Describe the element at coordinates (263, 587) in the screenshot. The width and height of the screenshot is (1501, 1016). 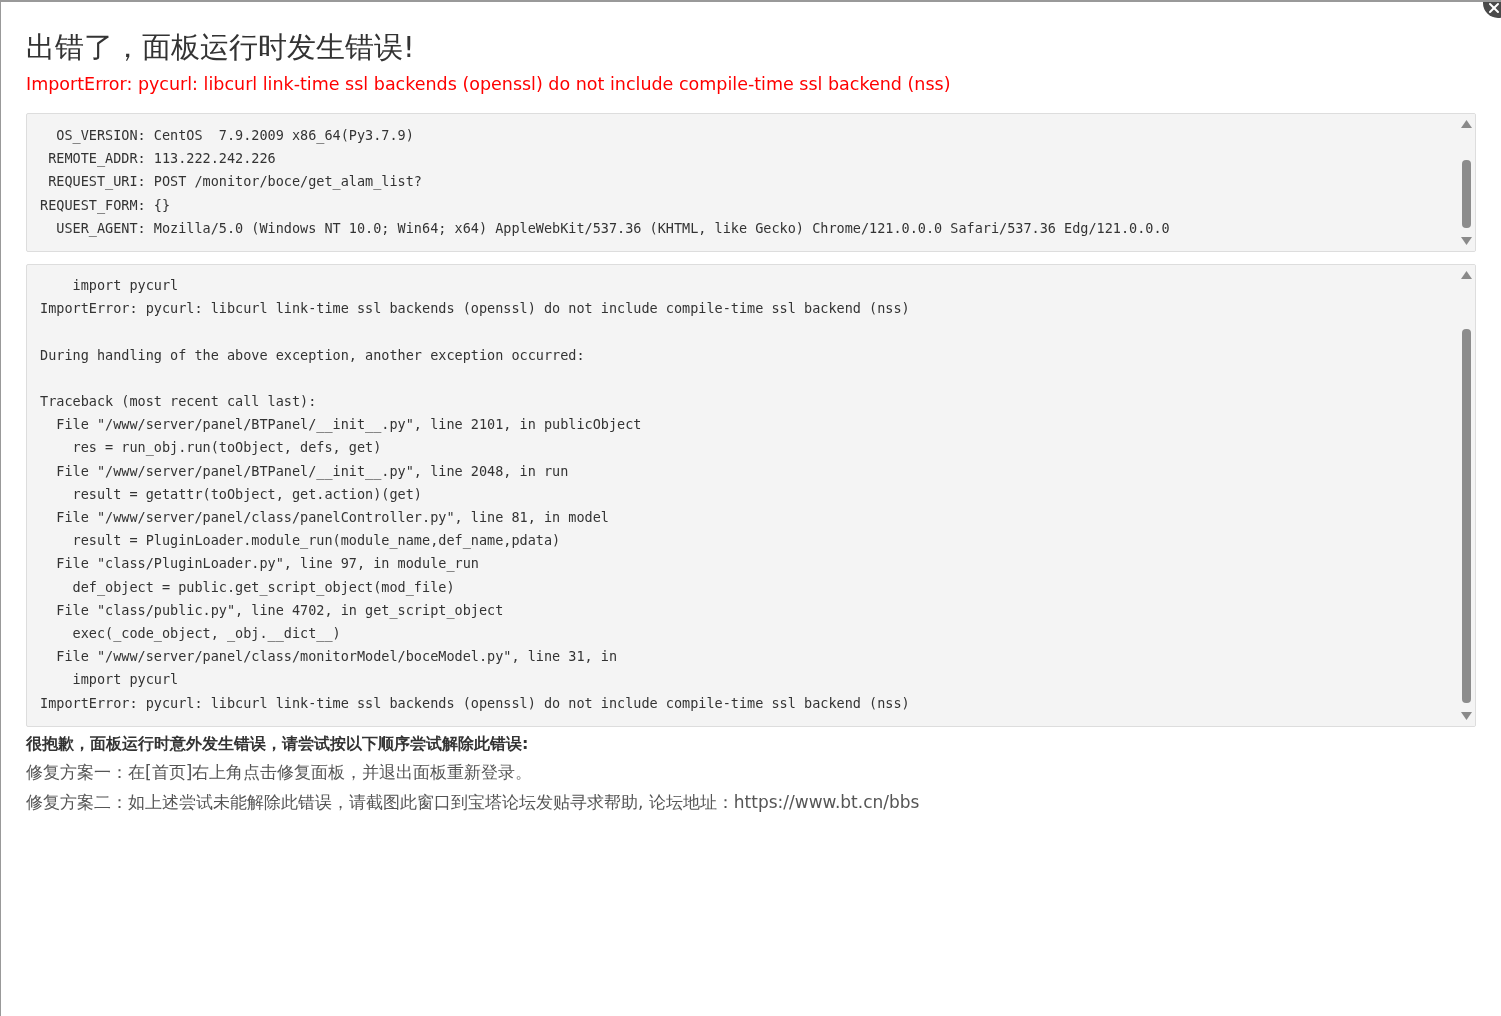
I see `traceback-line: def_object = public.get_script_object(mod_file)` at that location.